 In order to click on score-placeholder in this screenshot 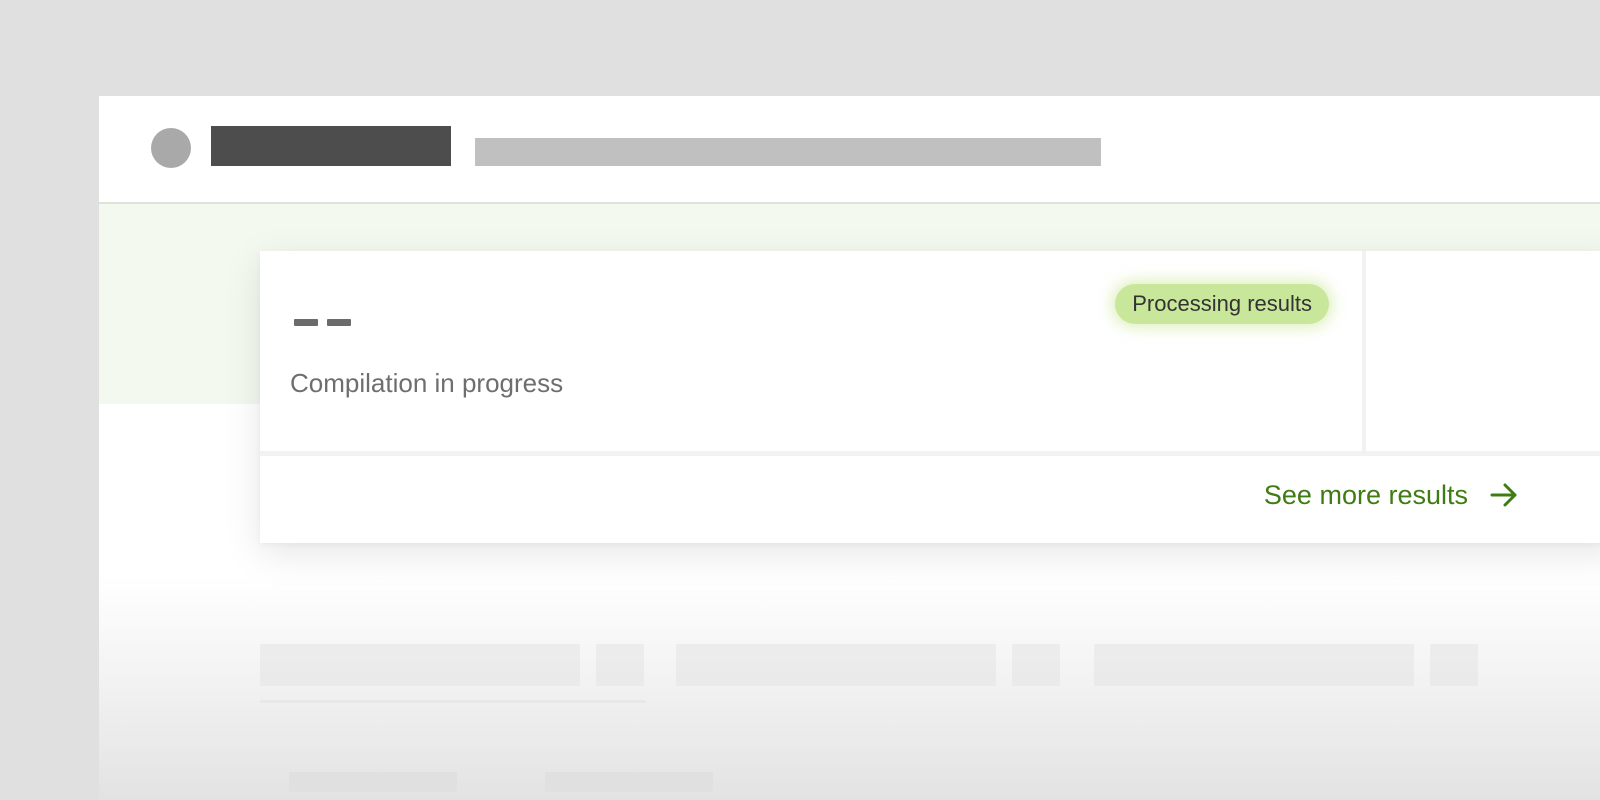, I will do `click(322, 322)`.